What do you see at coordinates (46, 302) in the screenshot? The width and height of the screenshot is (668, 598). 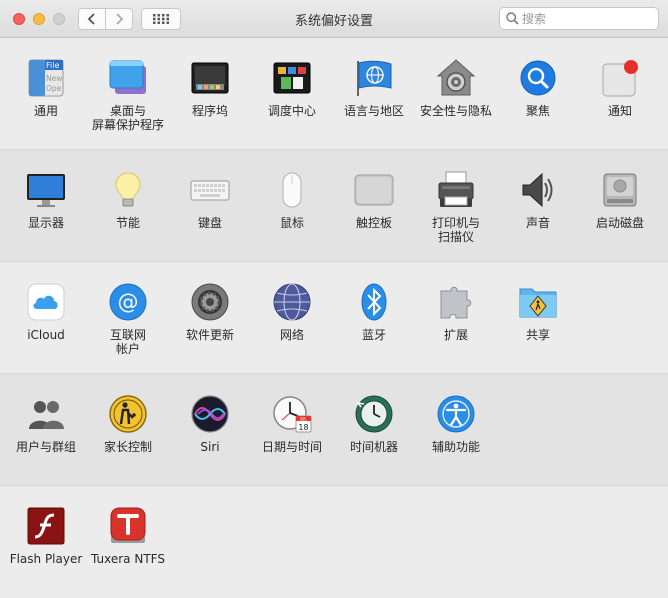 I see `icloud-icon` at bounding box center [46, 302].